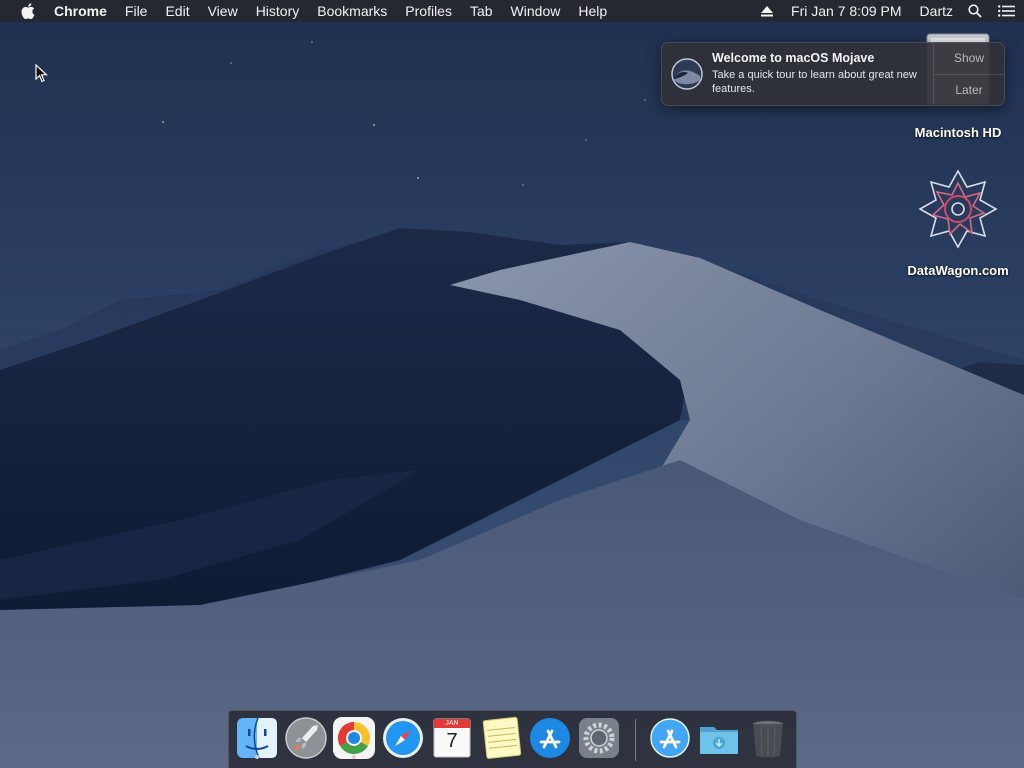 This screenshot has width=1024, height=768. I want to click on status-area: Fri Jan 7 8:09 PM Dartz, so click(888, 11).